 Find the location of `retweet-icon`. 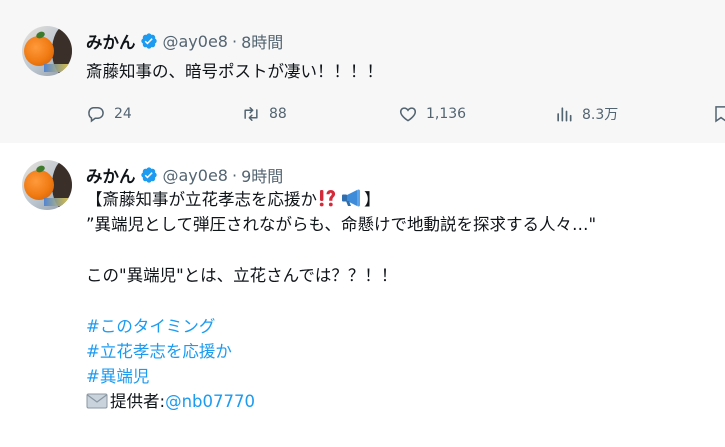

retweet-icon is located at coordinates (251, 114).